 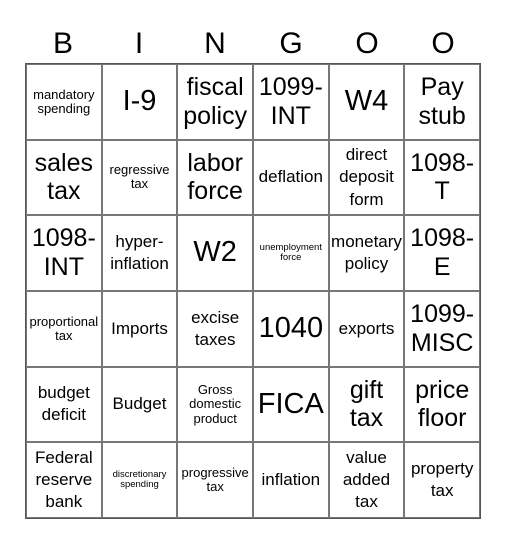 I want to click on bingo-cell: gift tax, so click(x=366, y=404).